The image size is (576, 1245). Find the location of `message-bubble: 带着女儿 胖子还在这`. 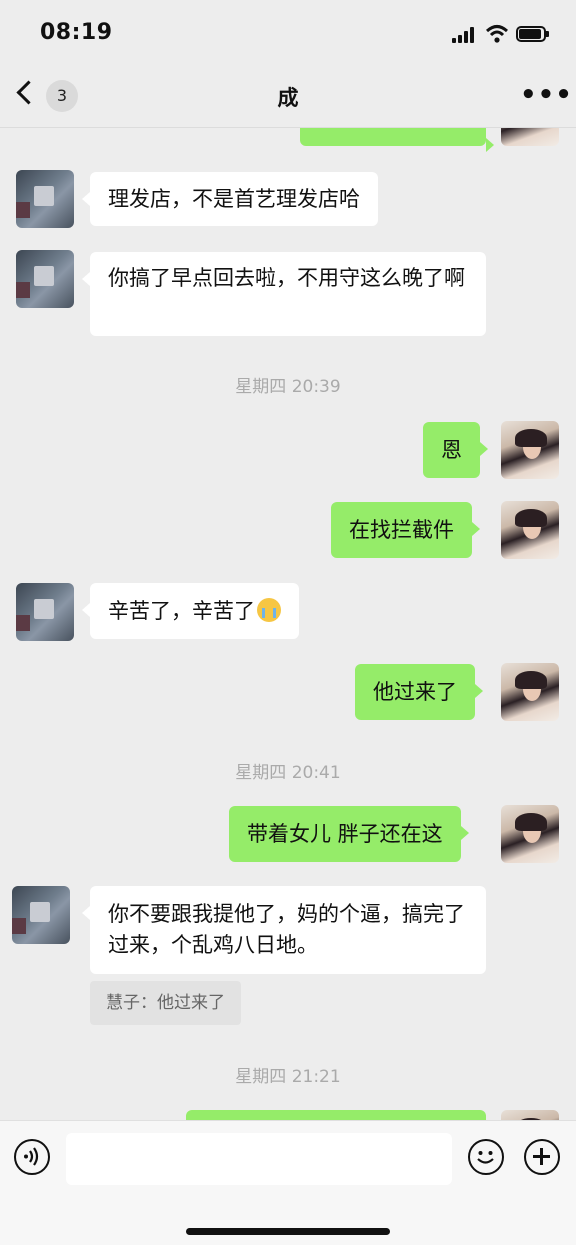

message-bubble: 带着女儿 胖子还在这 is located at coordinates (349, 834).